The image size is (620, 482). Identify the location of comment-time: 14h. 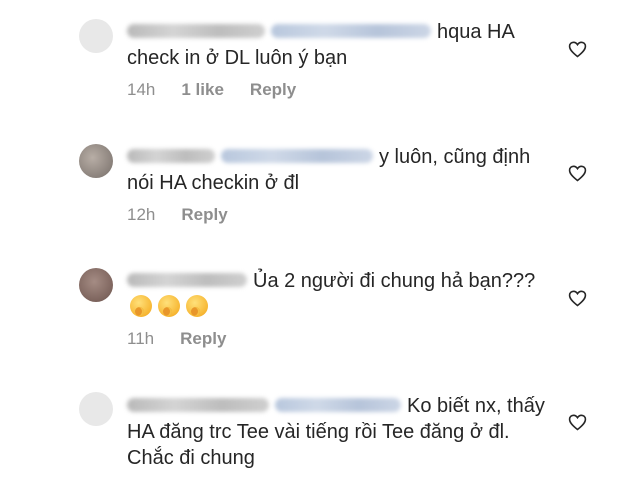
(141, 89).